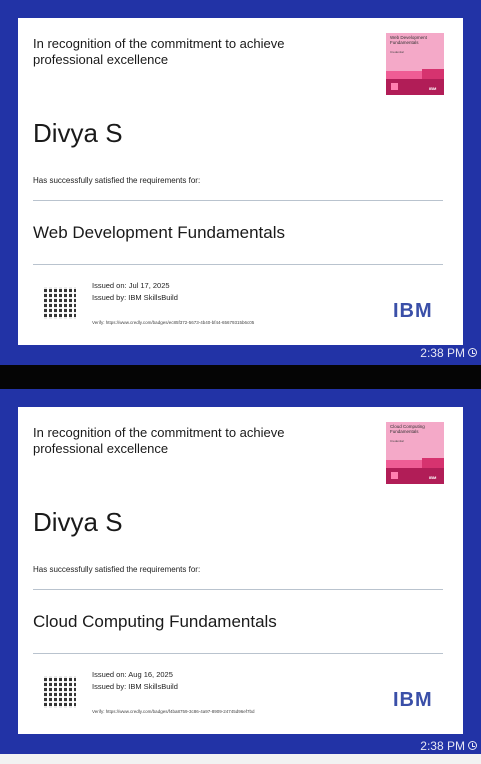 This screenshot has height=764, width=481. Describe the element at coordinates (131, 285) in the screenshot. I see `issued-on: Issued on: Jul 17, 2025` at that location.